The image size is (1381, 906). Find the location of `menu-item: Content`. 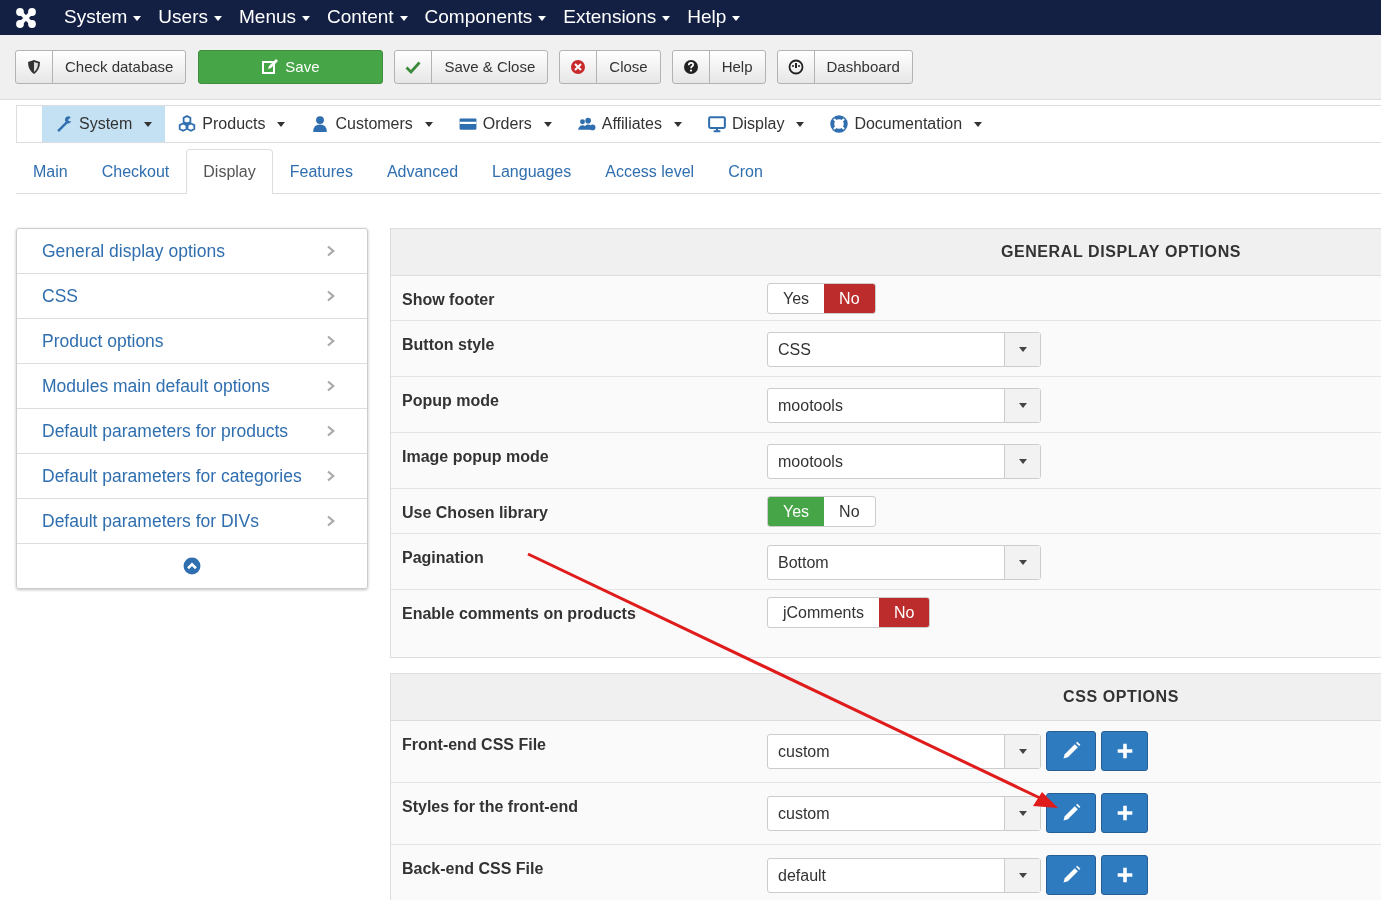

menu-item: Content is located at coordinates (367, 17).